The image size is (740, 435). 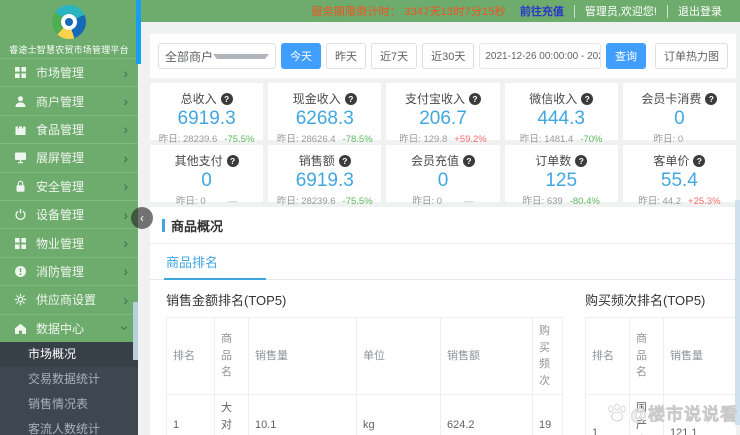 I want to click on submenu-item-transaction-stats: 交易数据统计, so click(x=69, y=379).